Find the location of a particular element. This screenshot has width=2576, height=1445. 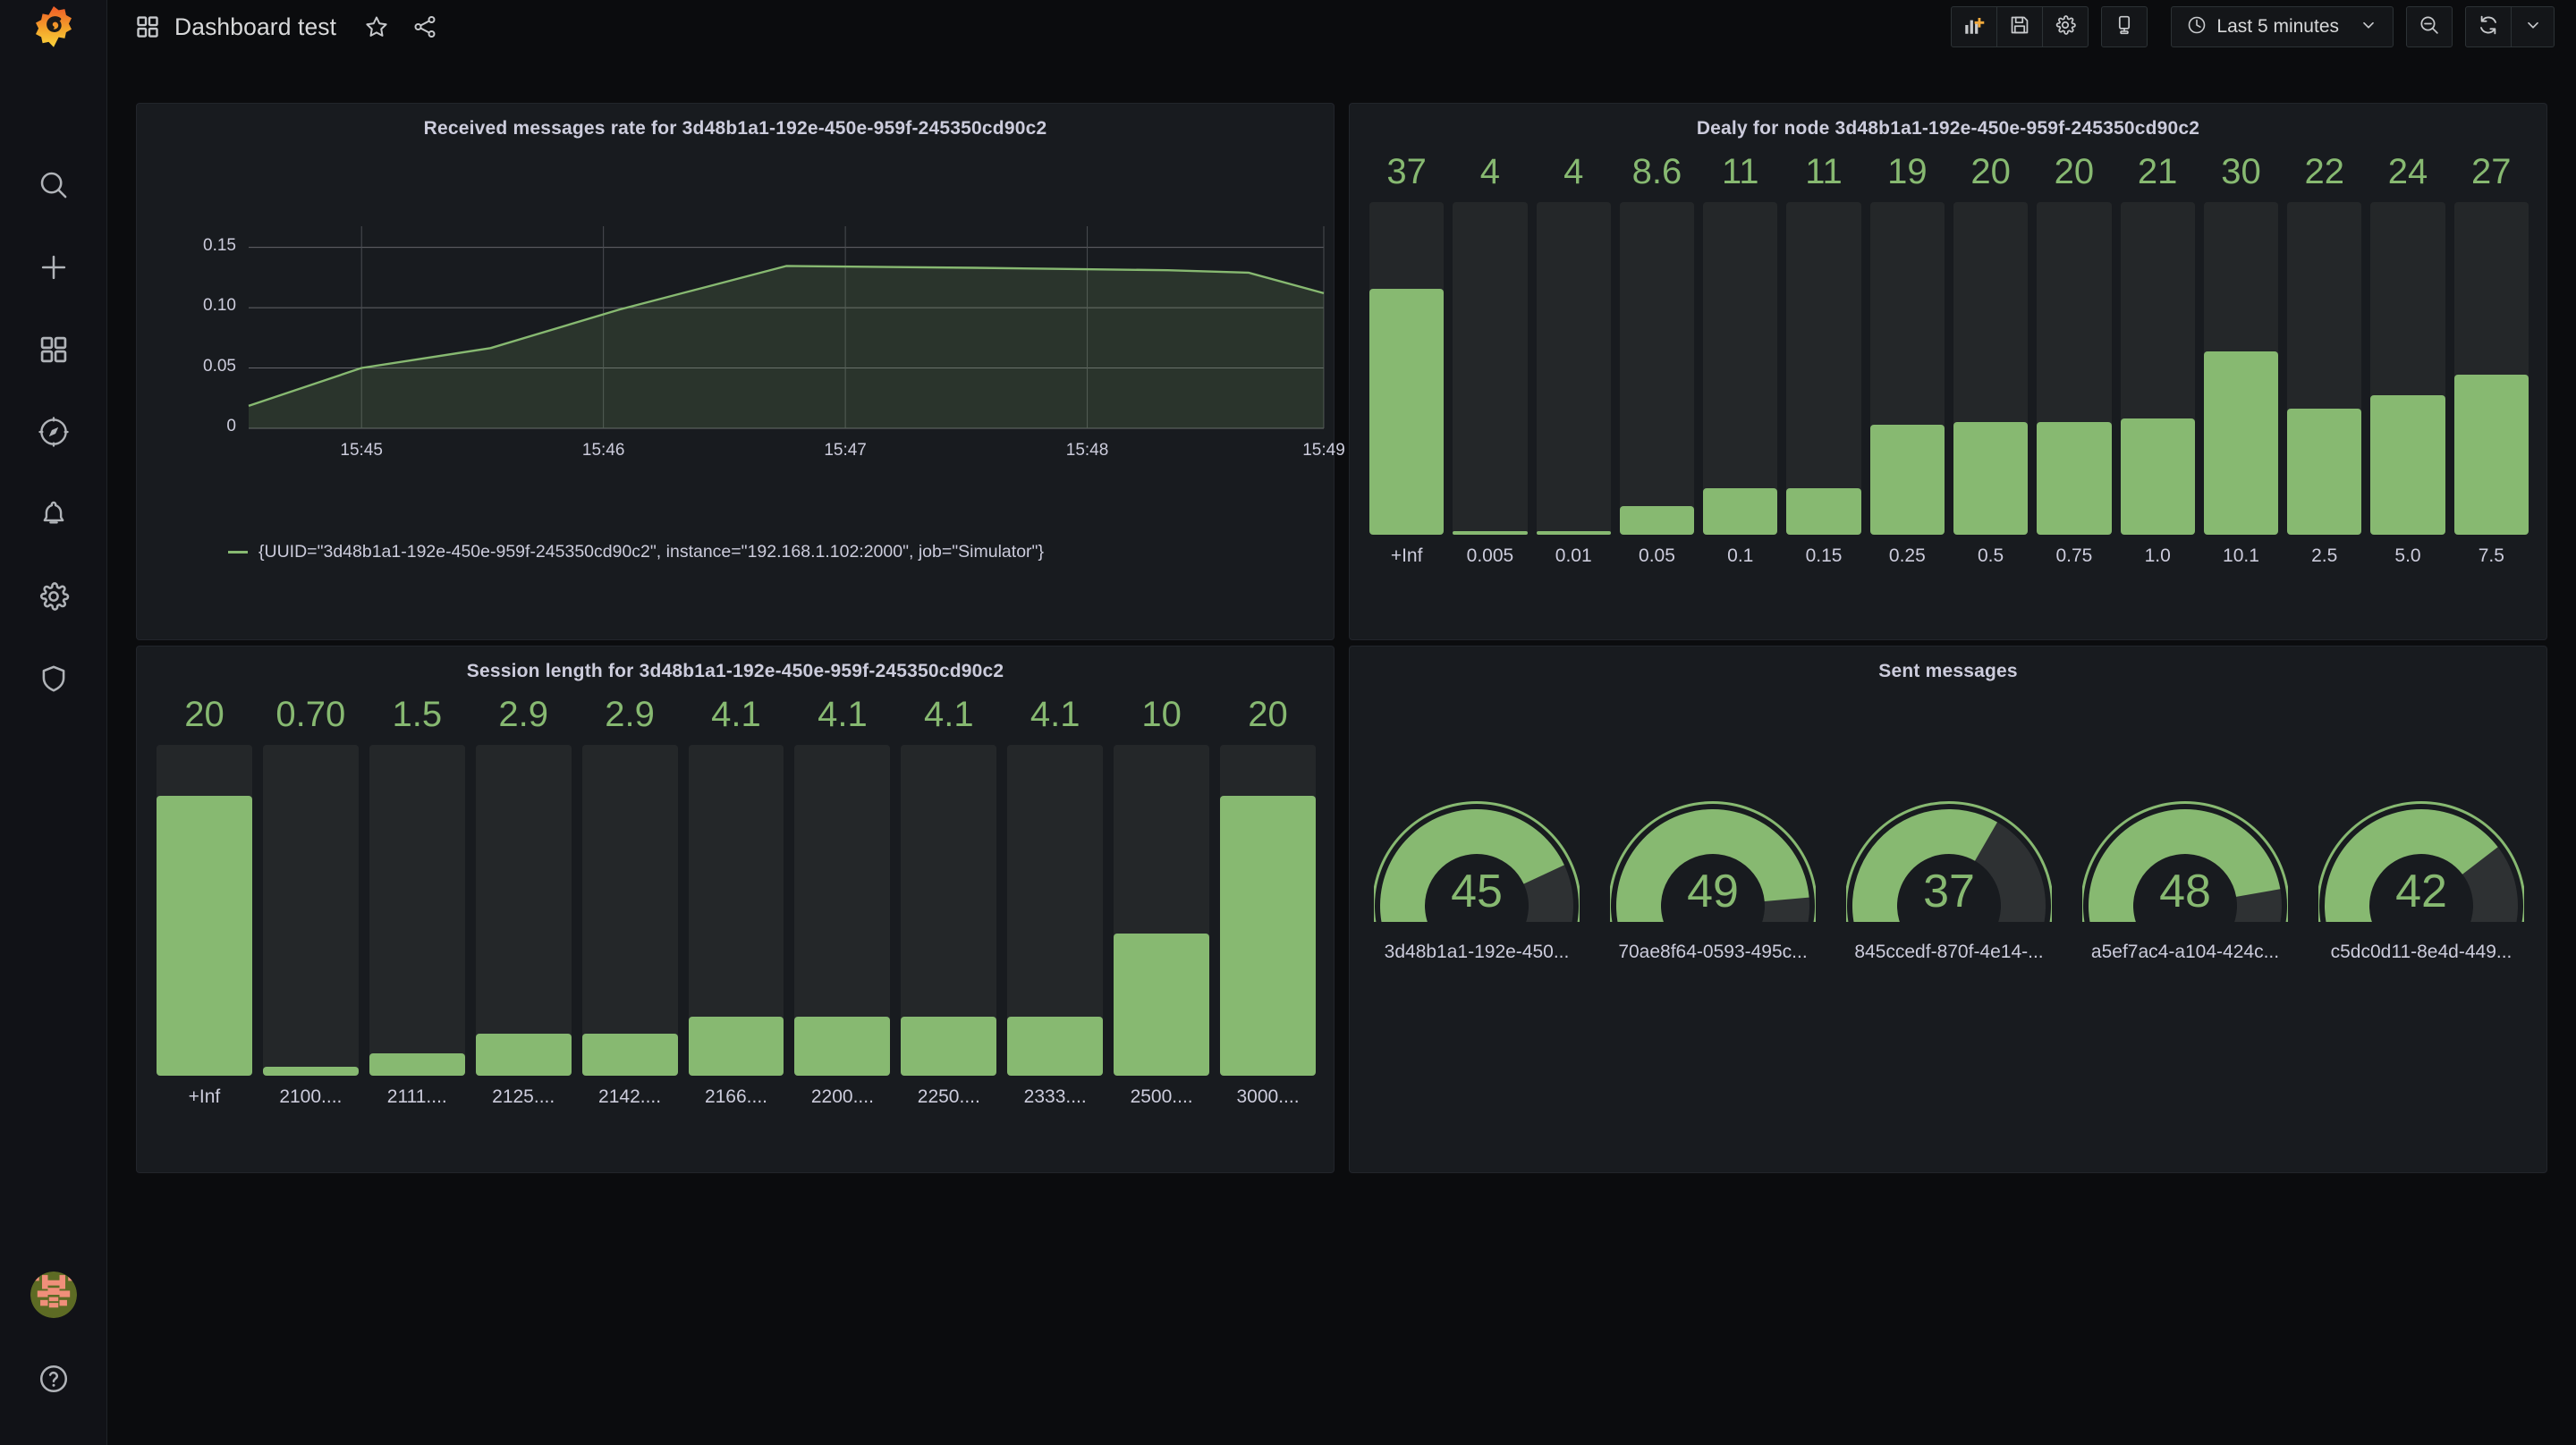

save-dashboard-button is located at coordinates (2020, 26).